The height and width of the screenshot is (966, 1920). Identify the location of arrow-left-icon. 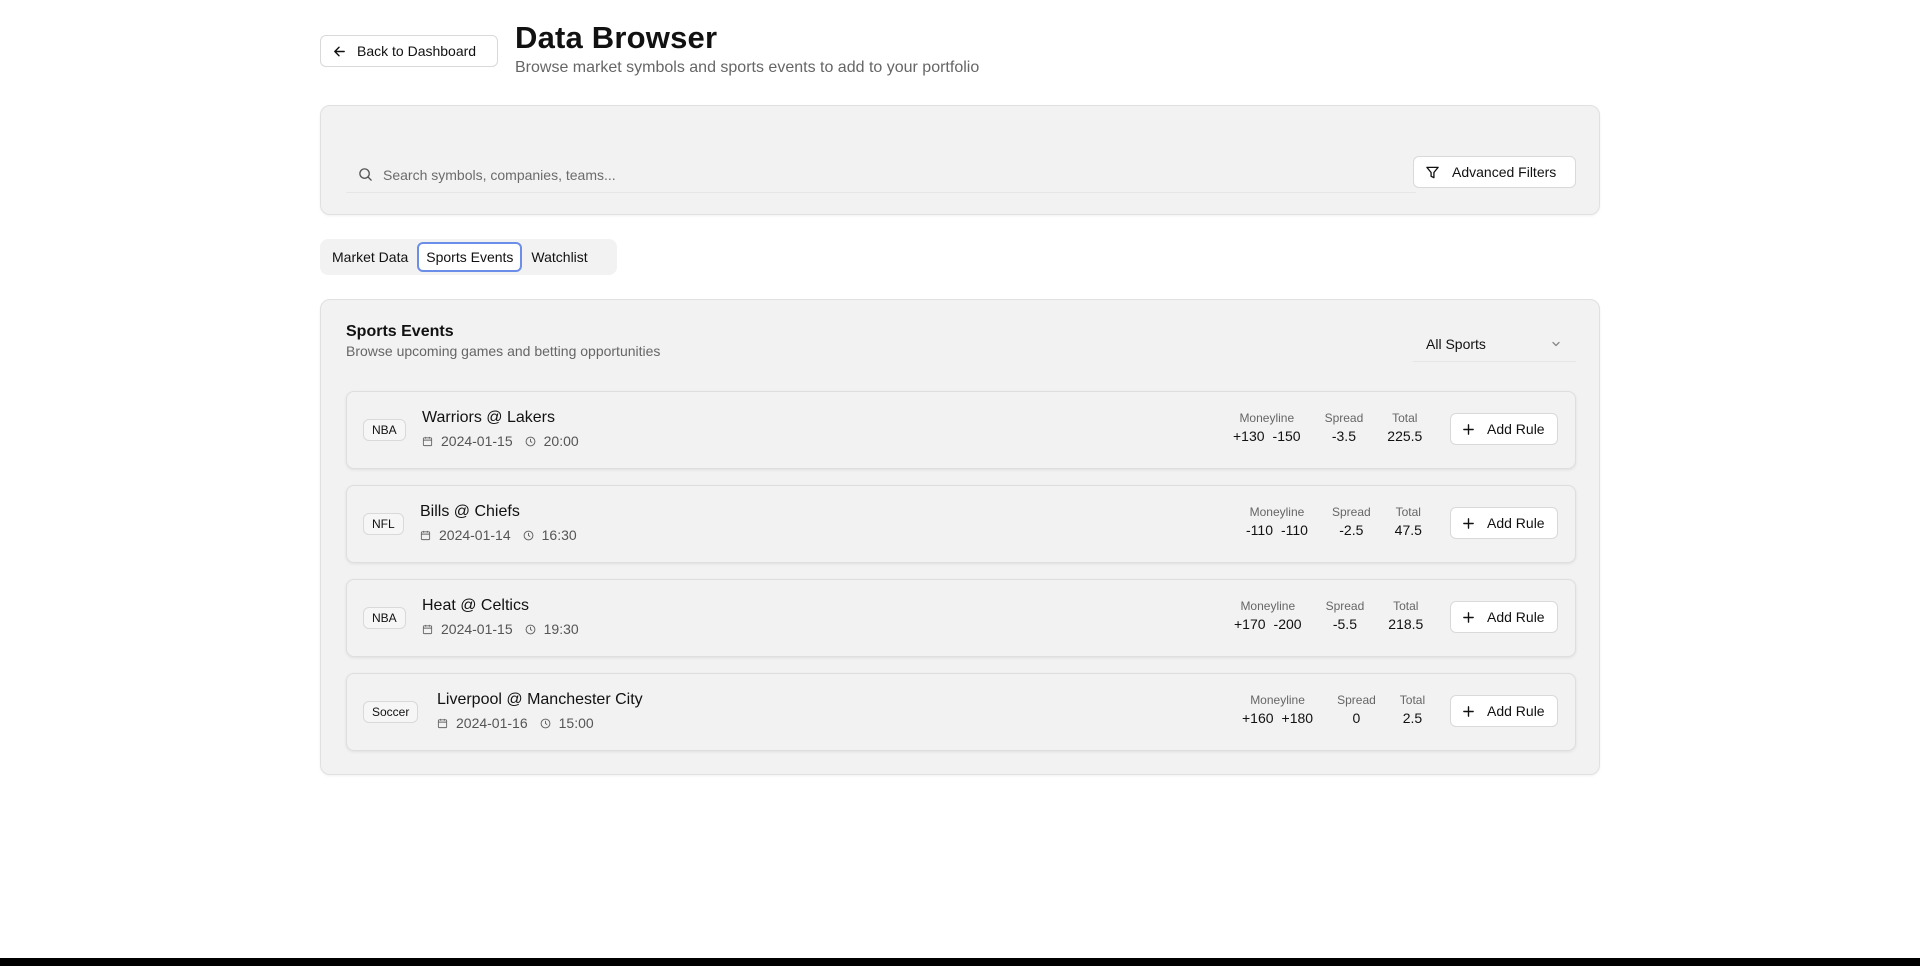
(339, 51).